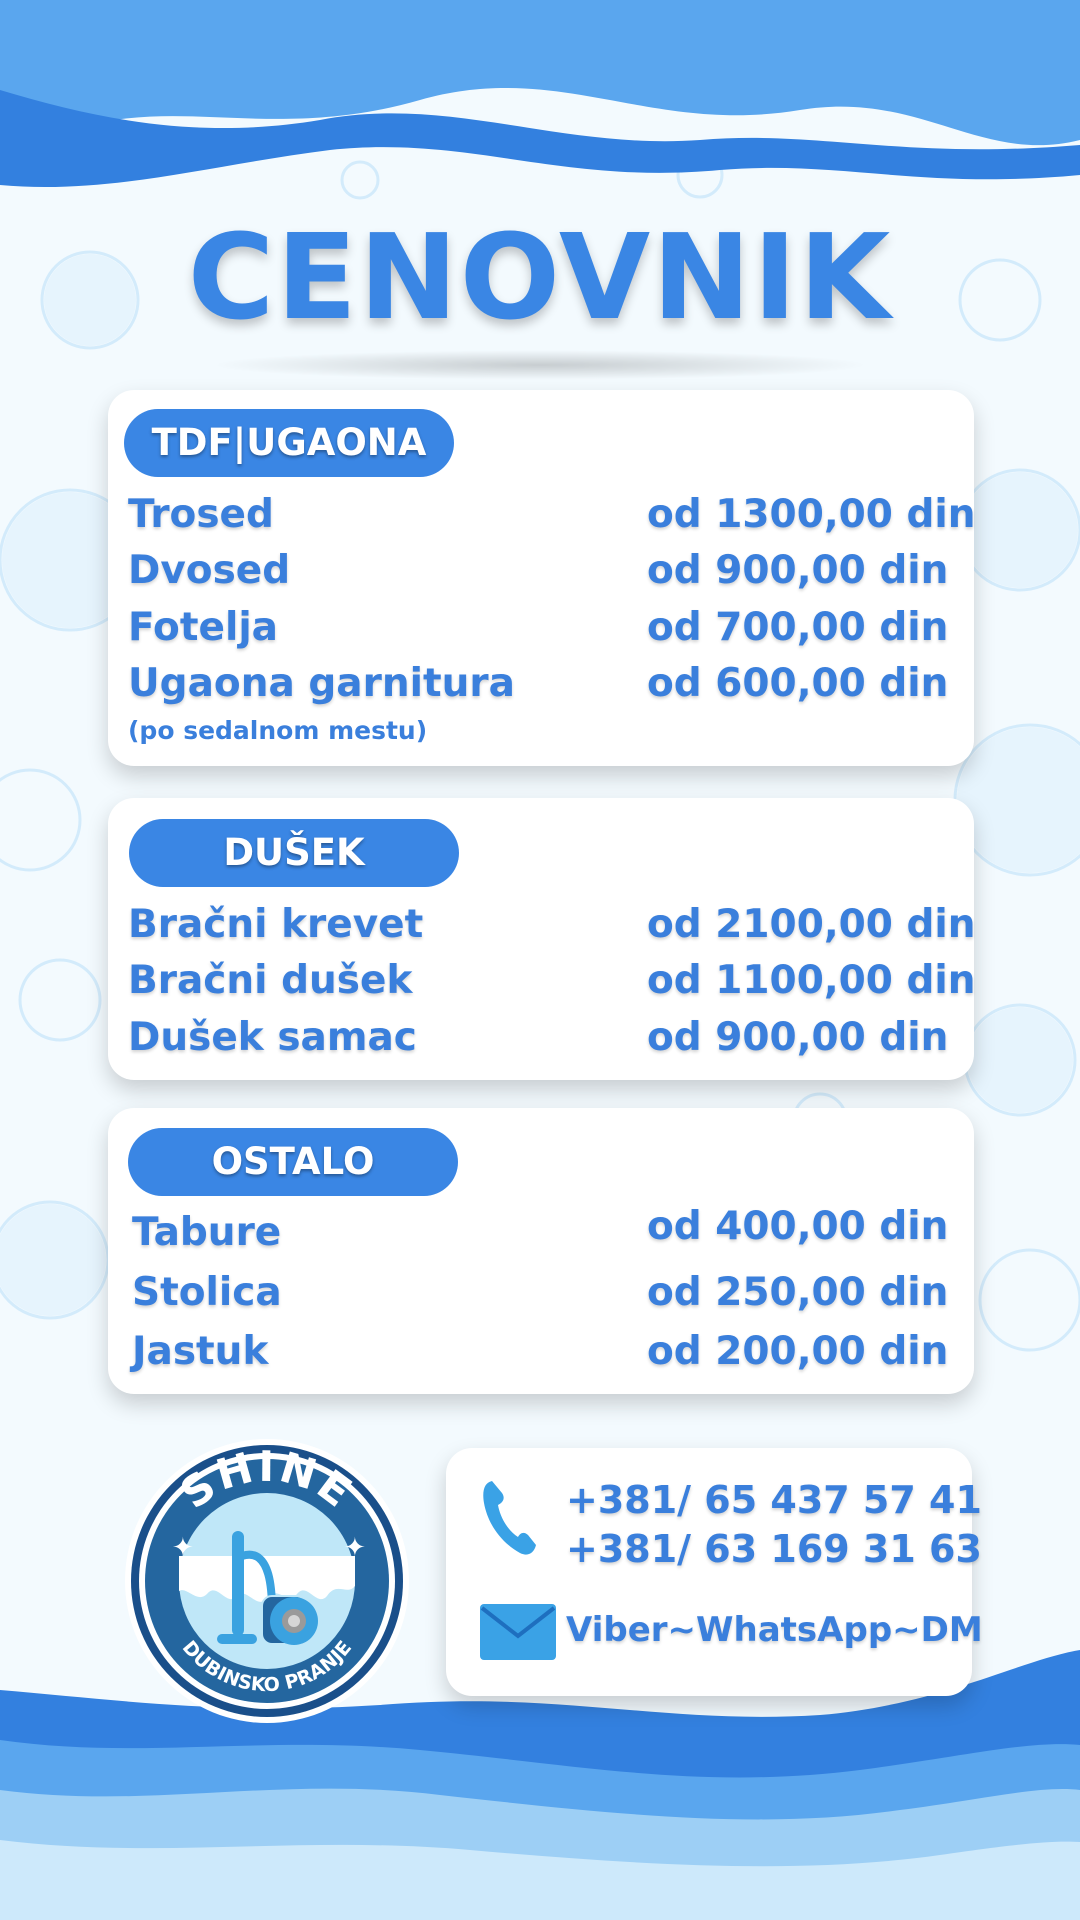 This screenshot has height=1920, width=1080. What do you see at coordinates (798, 683) in the screenshot?
I see `item-price: od 600,00 din` at bounding box center [798, 683].